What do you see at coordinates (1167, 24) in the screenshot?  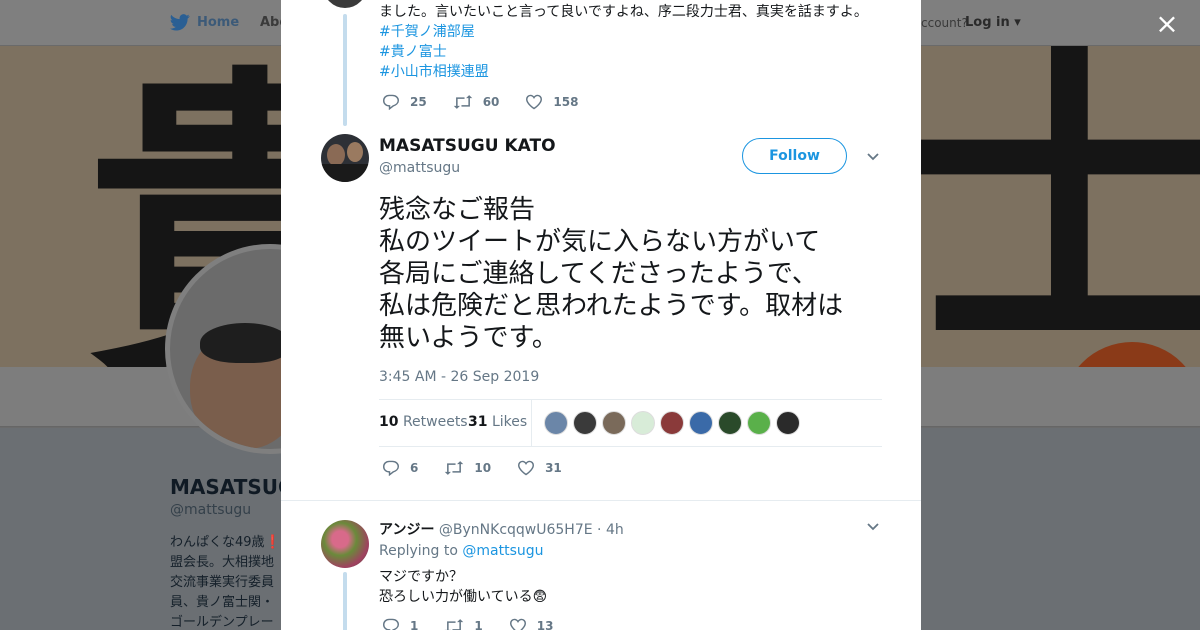 I see `close-icon: ×` at bounding box center [1167, 24].